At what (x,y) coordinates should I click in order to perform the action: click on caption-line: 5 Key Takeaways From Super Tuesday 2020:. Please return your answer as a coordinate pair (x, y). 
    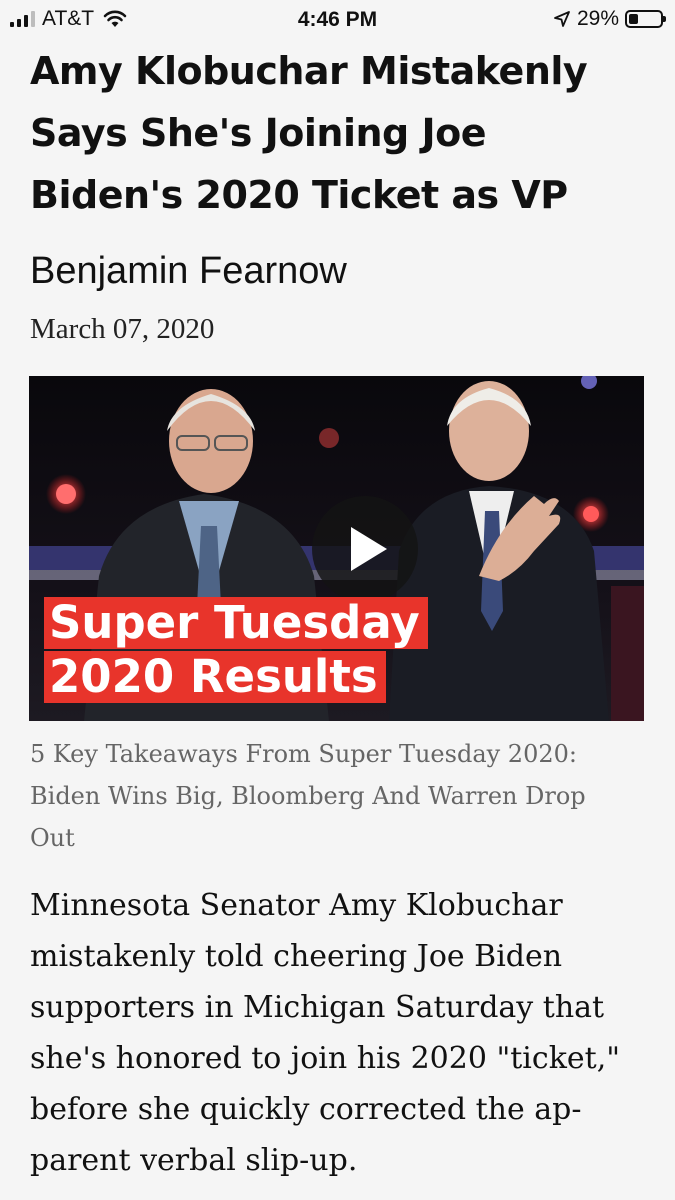
    Looking at the image, I should click on (303, 754).